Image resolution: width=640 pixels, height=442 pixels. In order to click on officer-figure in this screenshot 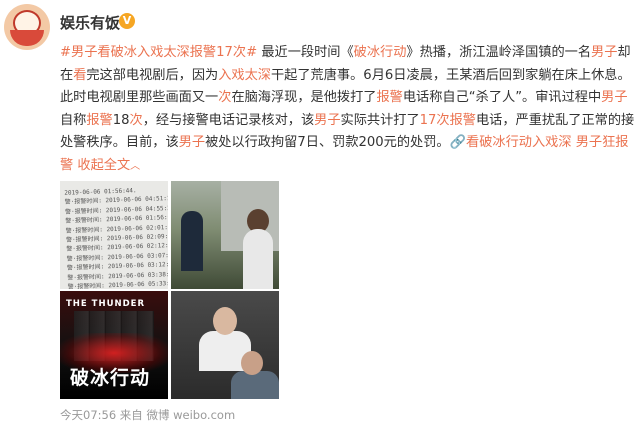, I will do `click(192, 241)`.